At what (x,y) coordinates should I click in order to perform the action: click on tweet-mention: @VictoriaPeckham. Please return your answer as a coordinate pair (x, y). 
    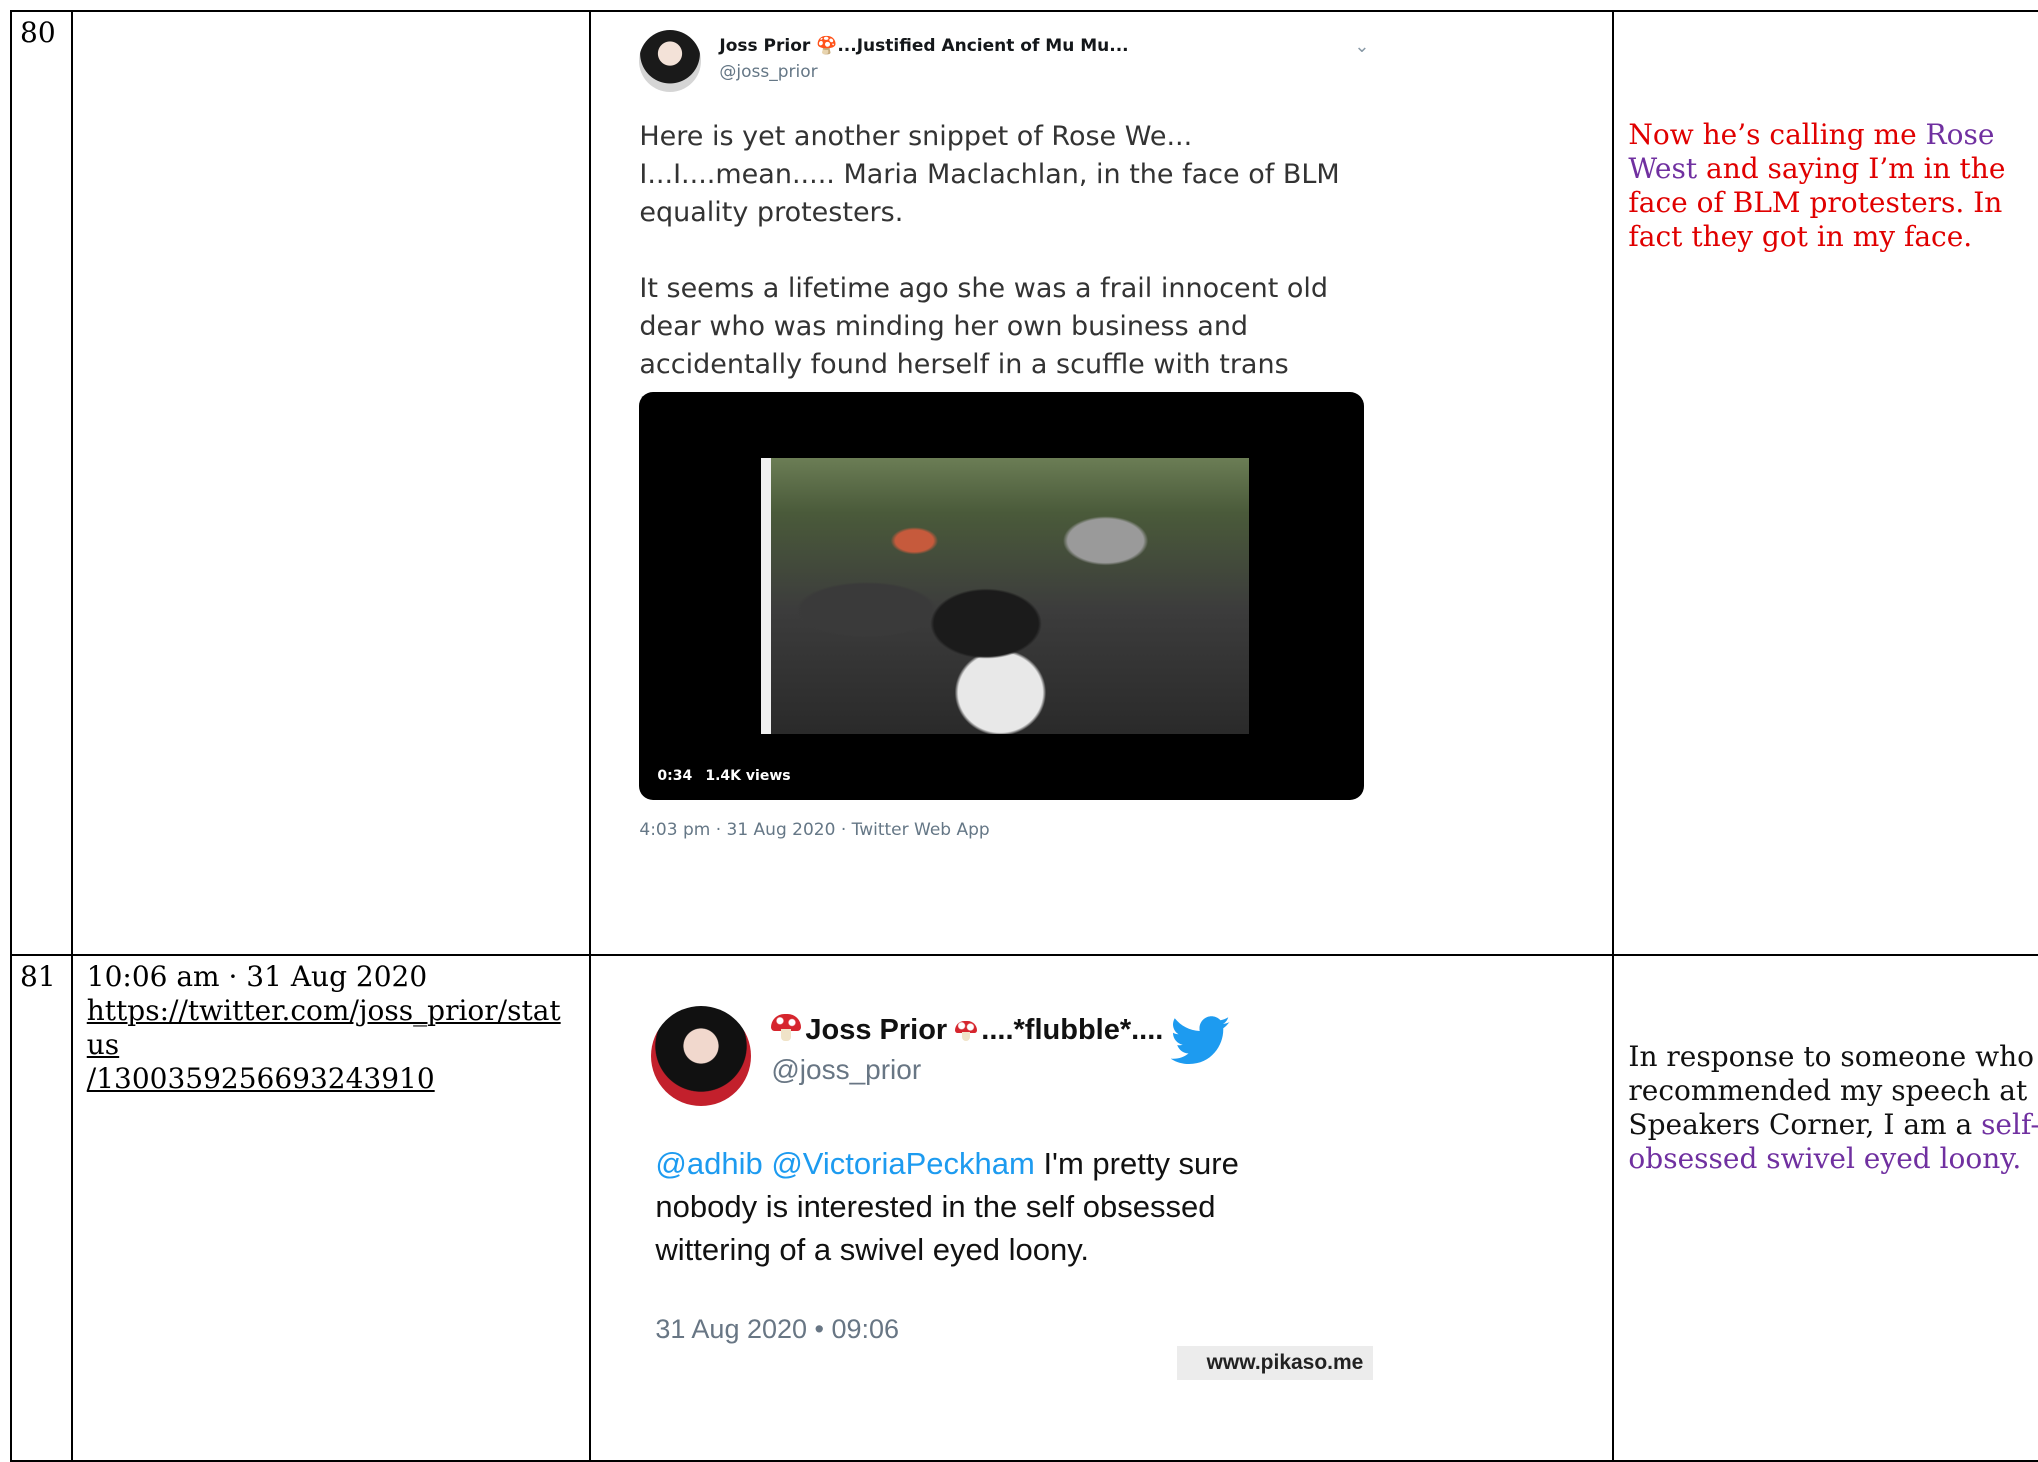
    Looking at the image, I should click on (903, 1163).